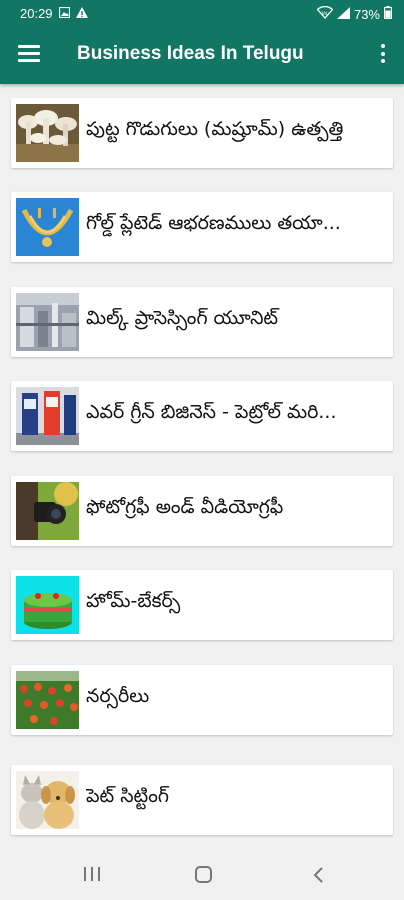 The image size is (404, 900). I want to click on puppy-kitten-thumbnail, so click(47, 800).